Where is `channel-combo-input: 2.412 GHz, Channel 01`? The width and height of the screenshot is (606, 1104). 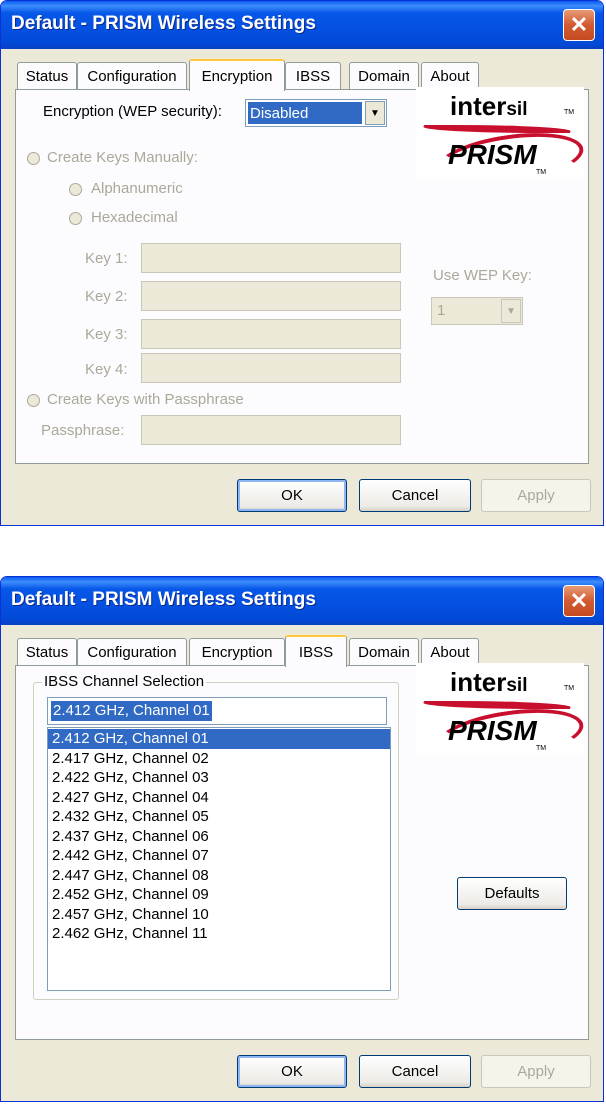 channel-combo-input: 2.412 GHz, Channel 01 is located at coordinates (217, 711).